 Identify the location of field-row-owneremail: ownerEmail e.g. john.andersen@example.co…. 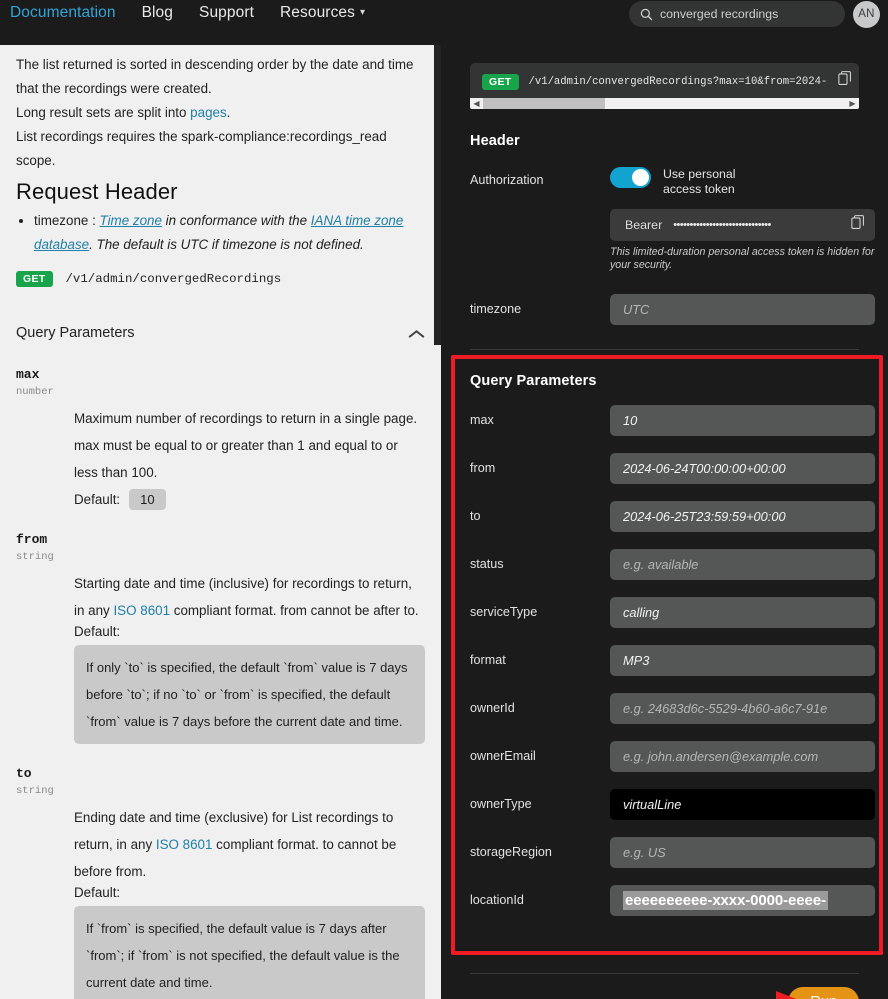
(664, 756).